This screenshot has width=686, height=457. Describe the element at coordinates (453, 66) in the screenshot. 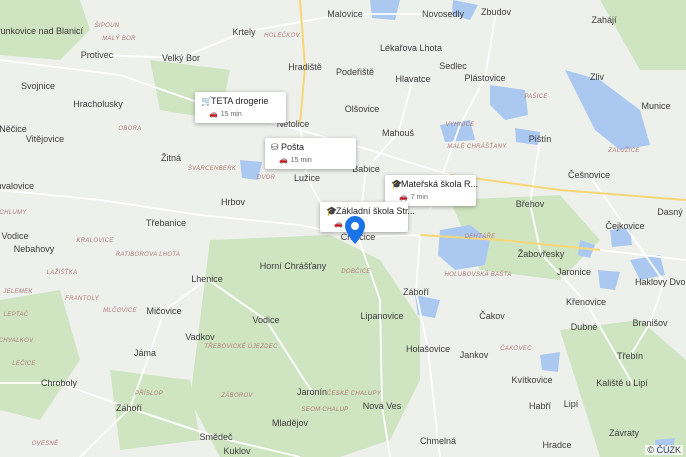

I see `place-label-sedlec: Sedlec` at that location.